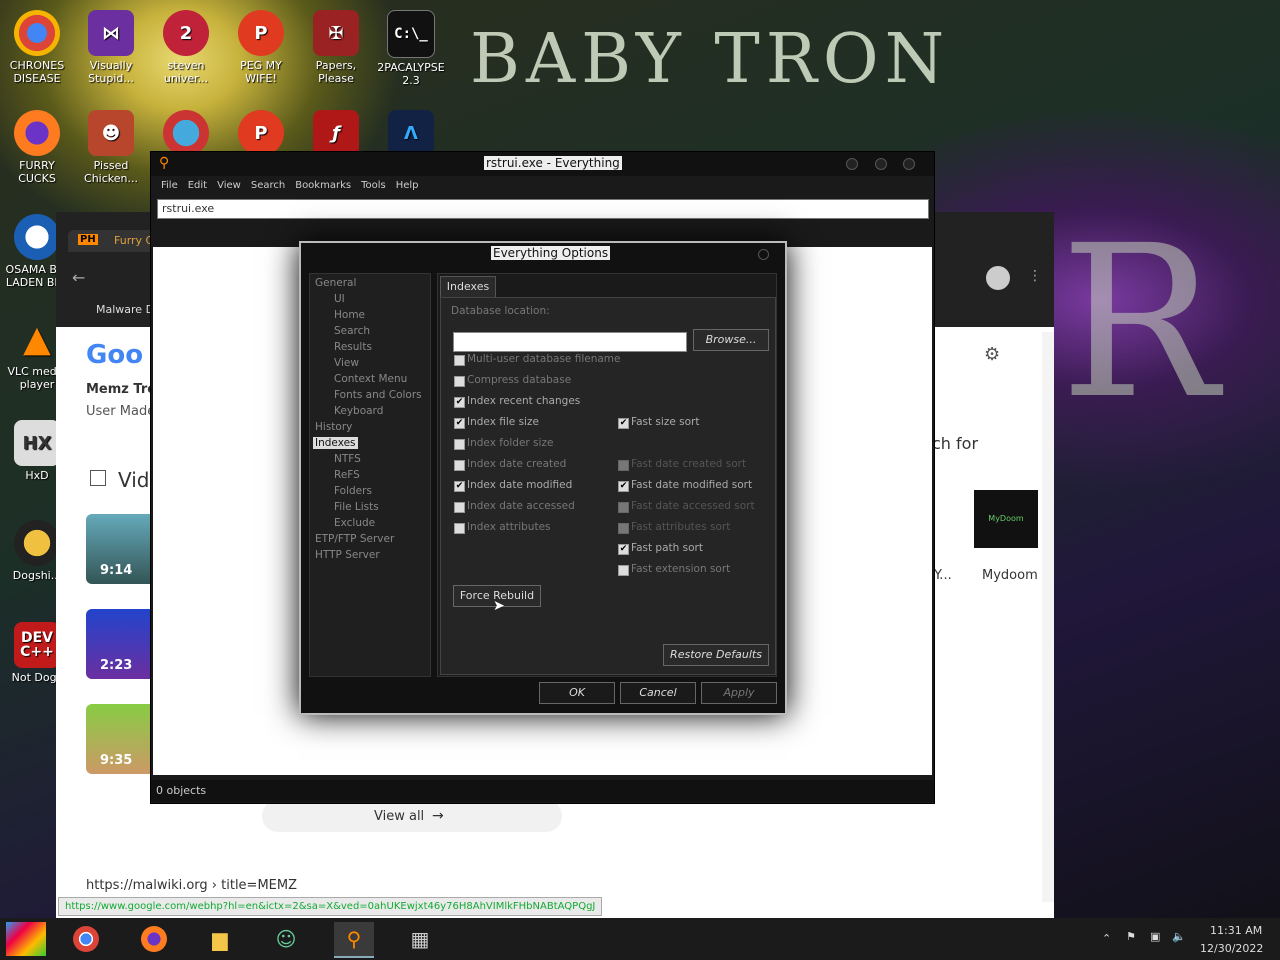  Describe the element at coordinates (115, 355) in the screenshot. I see `google-logo: Goo` at that location.